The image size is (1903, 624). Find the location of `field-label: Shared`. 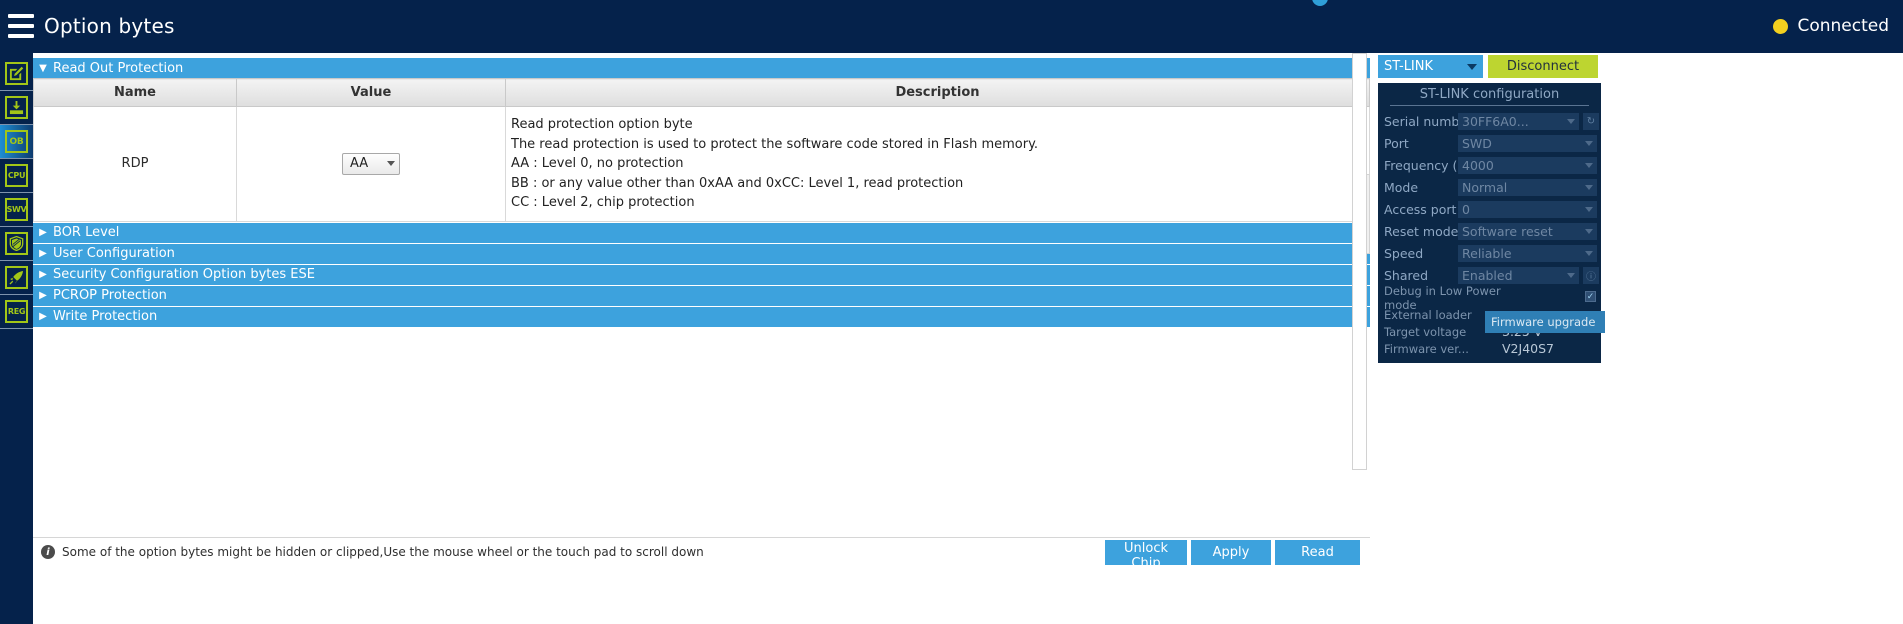

field-label: Shared is located at coordinates (1406, 275).